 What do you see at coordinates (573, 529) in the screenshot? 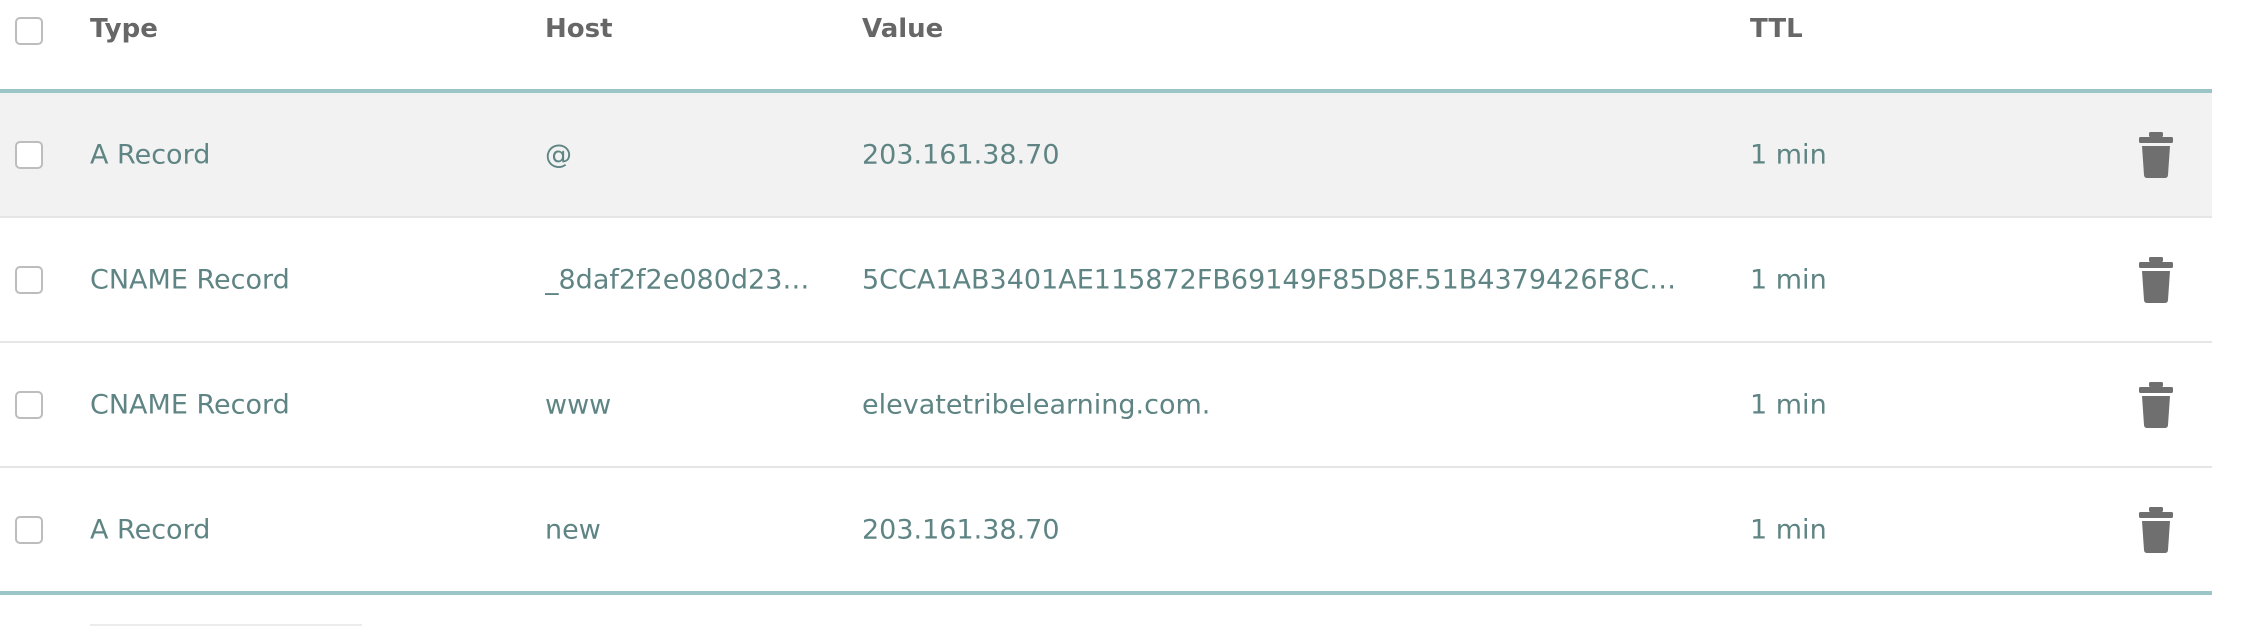
I see `record-host: new` at bounding box center [573, 529].